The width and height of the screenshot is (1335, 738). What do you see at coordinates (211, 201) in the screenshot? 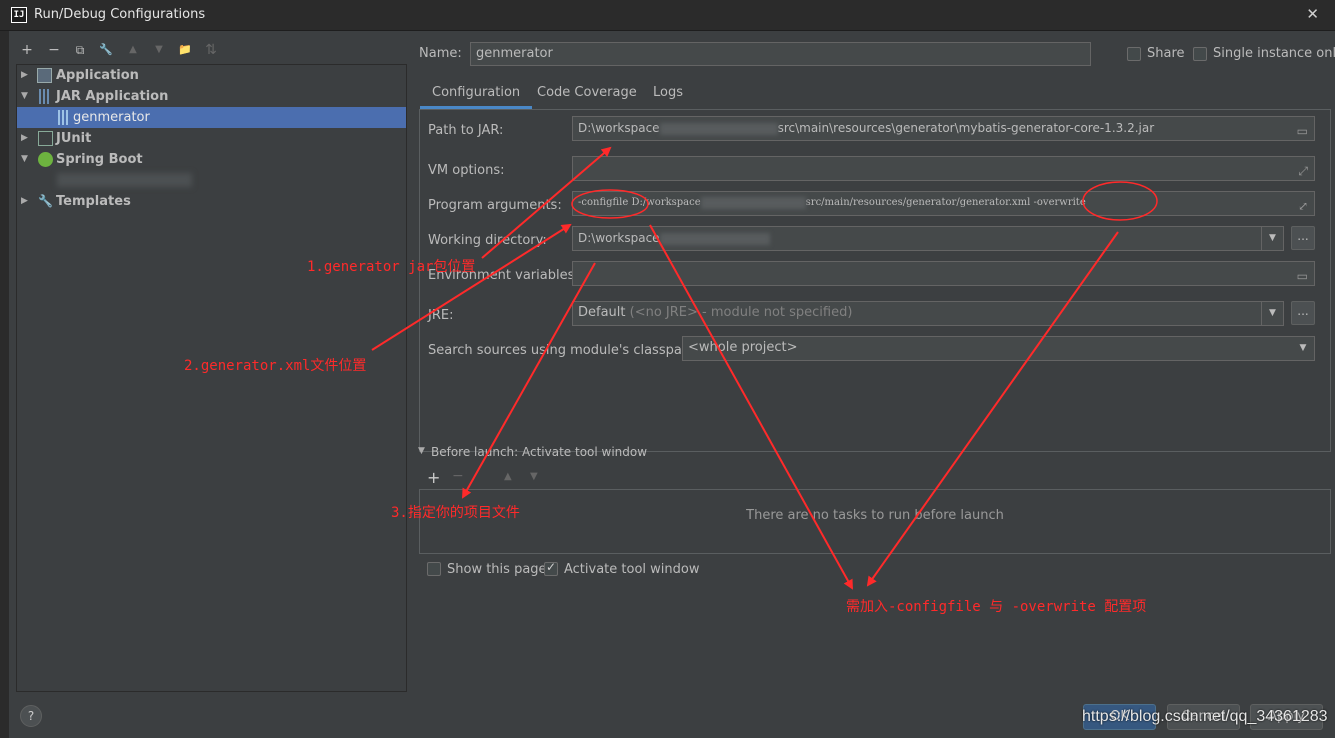
I see `tree-item-templates: ▶ 🔧 Templates` at bounding box center [211, 201].